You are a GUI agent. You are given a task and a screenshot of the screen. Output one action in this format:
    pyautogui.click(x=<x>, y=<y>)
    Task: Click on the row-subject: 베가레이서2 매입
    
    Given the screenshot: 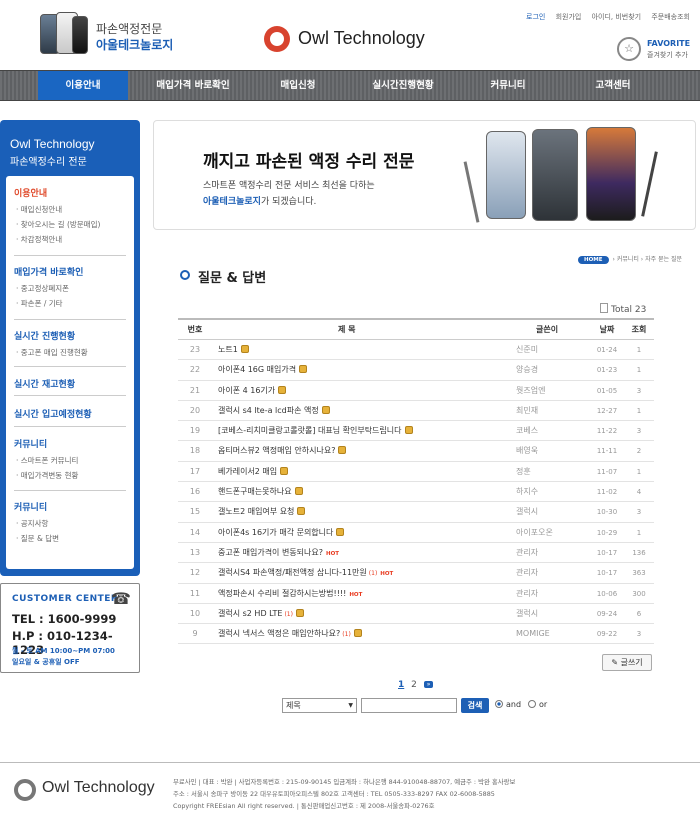 What is the action you would take?
    pyautogui.click(x=253, y=472)
    